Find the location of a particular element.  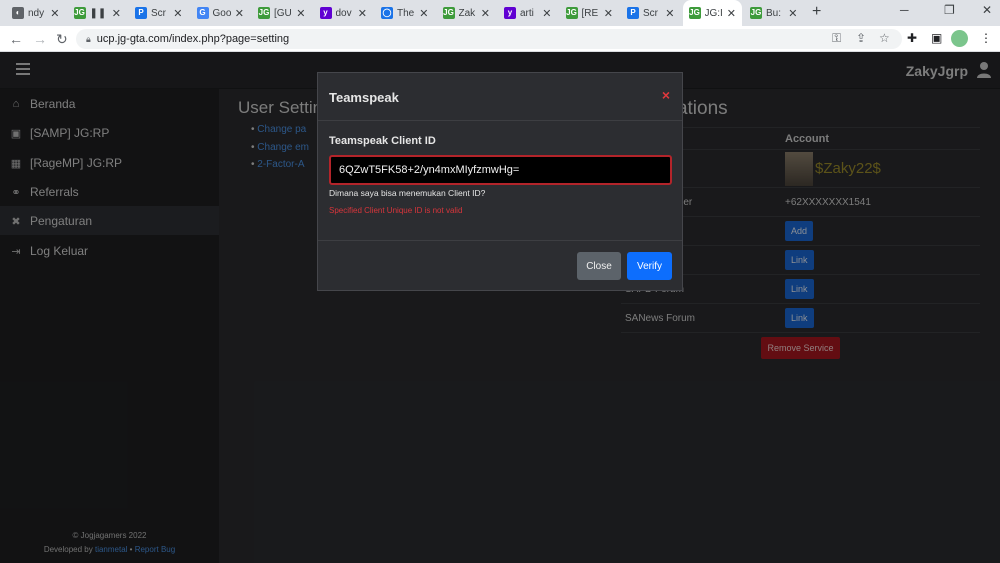

tab-label: arti is located at coordinates (527, 13).